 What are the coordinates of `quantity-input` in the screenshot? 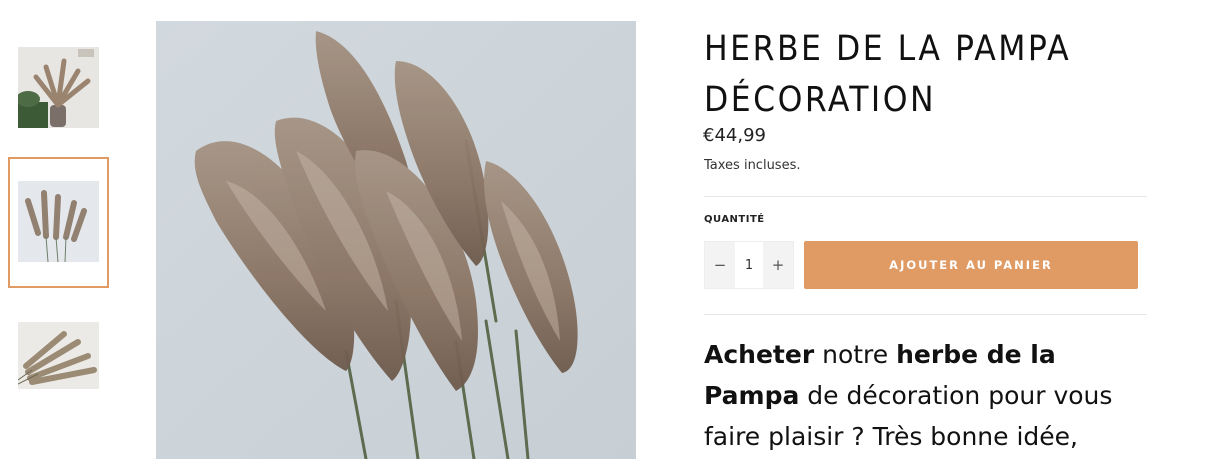 It's located at (749, 265).